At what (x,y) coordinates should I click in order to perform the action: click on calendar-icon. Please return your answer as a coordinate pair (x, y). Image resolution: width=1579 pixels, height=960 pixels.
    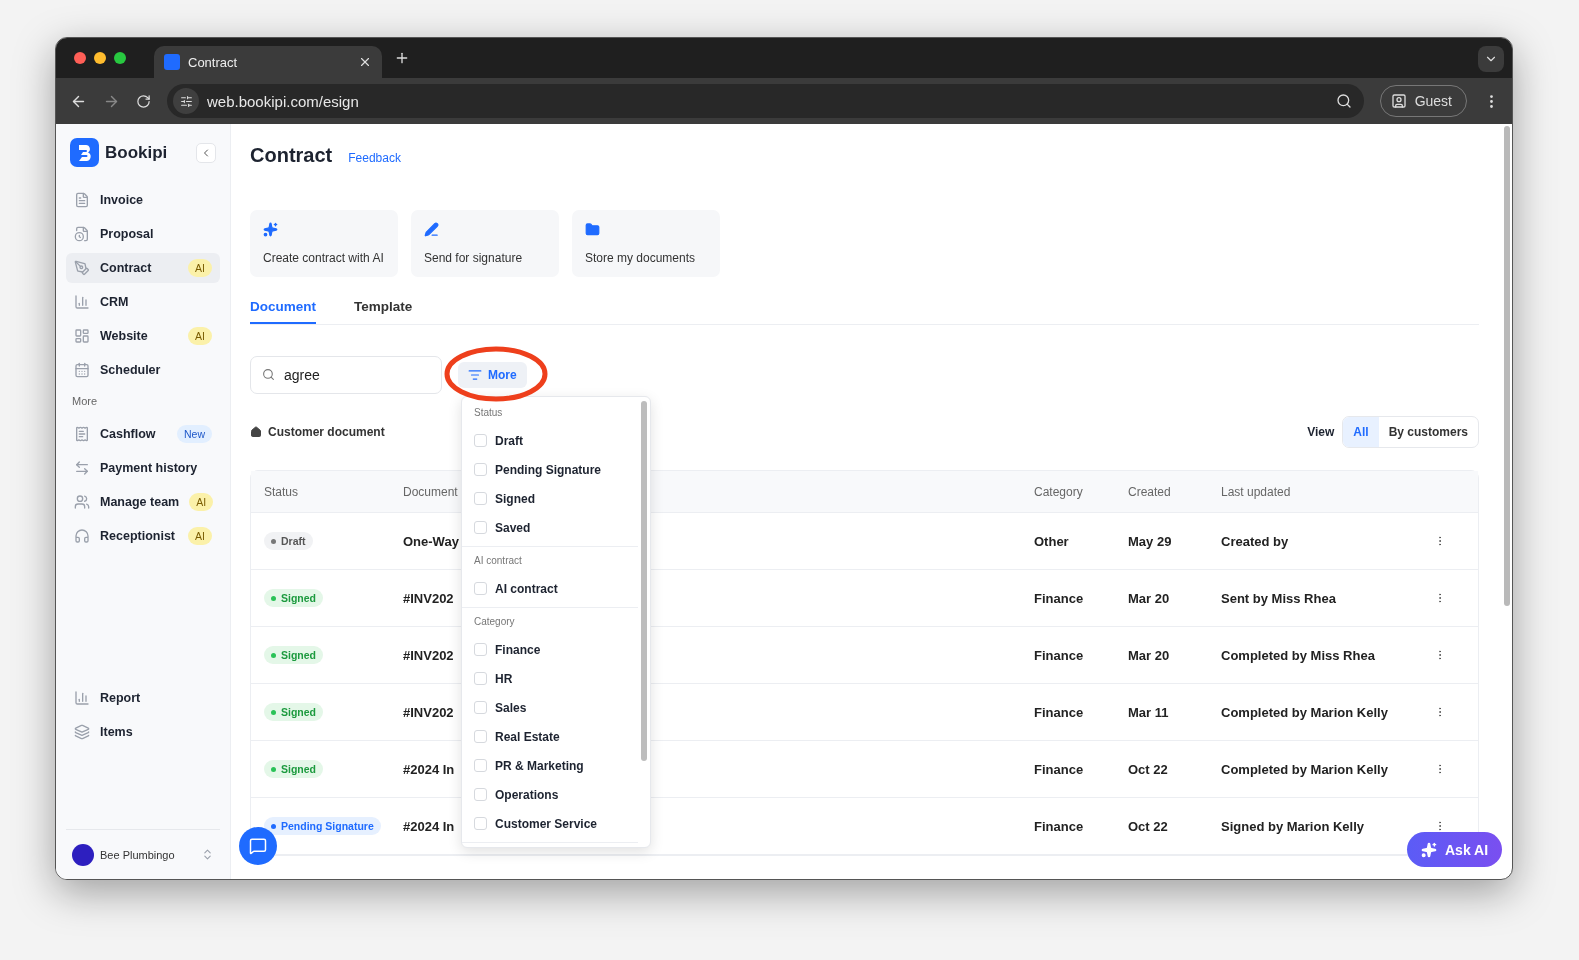
    Looking at the image, I should click on (82, 370).